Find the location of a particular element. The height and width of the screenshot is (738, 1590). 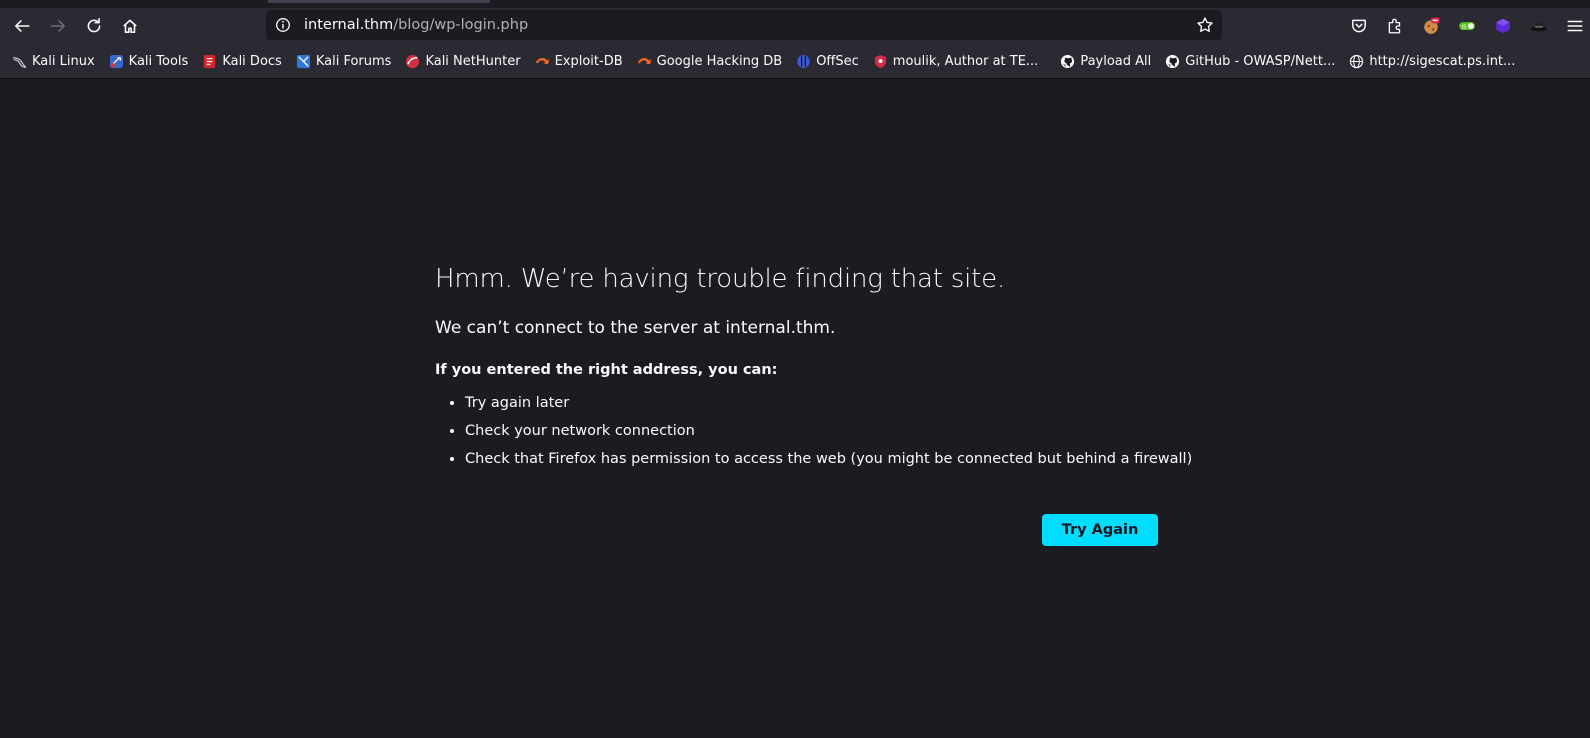

extension-hat-button is located at coordinates (1539, 26).